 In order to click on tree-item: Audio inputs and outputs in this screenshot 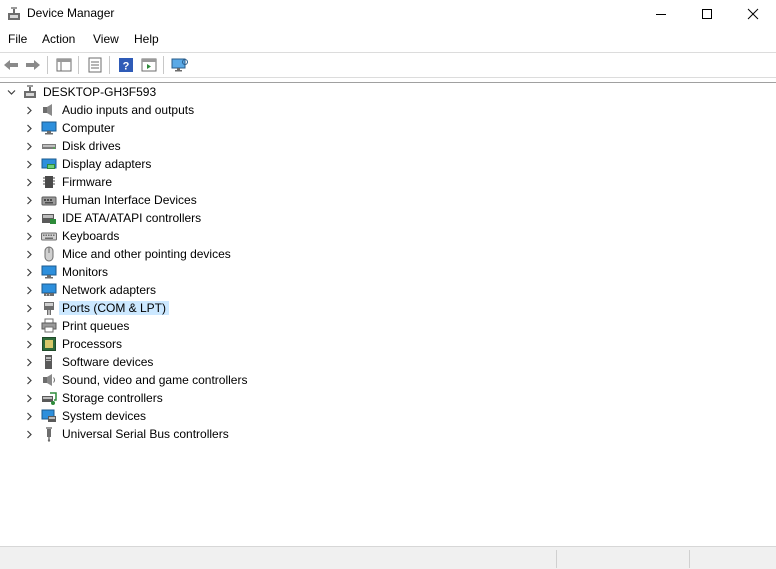, I will do `click(388, 110)`.